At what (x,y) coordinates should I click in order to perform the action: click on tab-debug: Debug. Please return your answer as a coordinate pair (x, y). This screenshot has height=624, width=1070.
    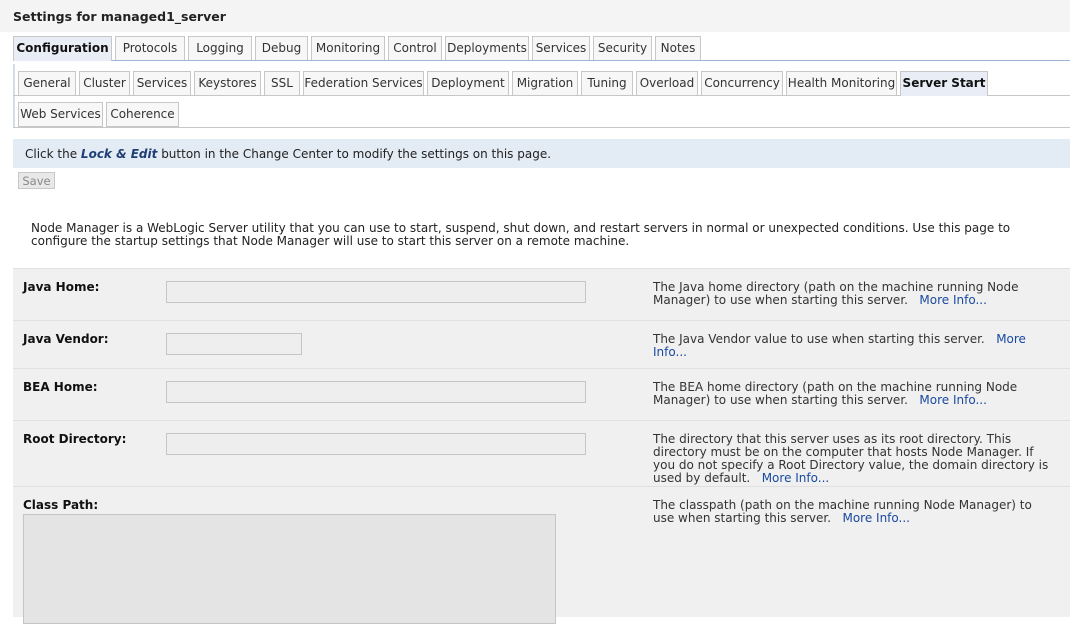
    Looking at the image, I should click on (281, 48).